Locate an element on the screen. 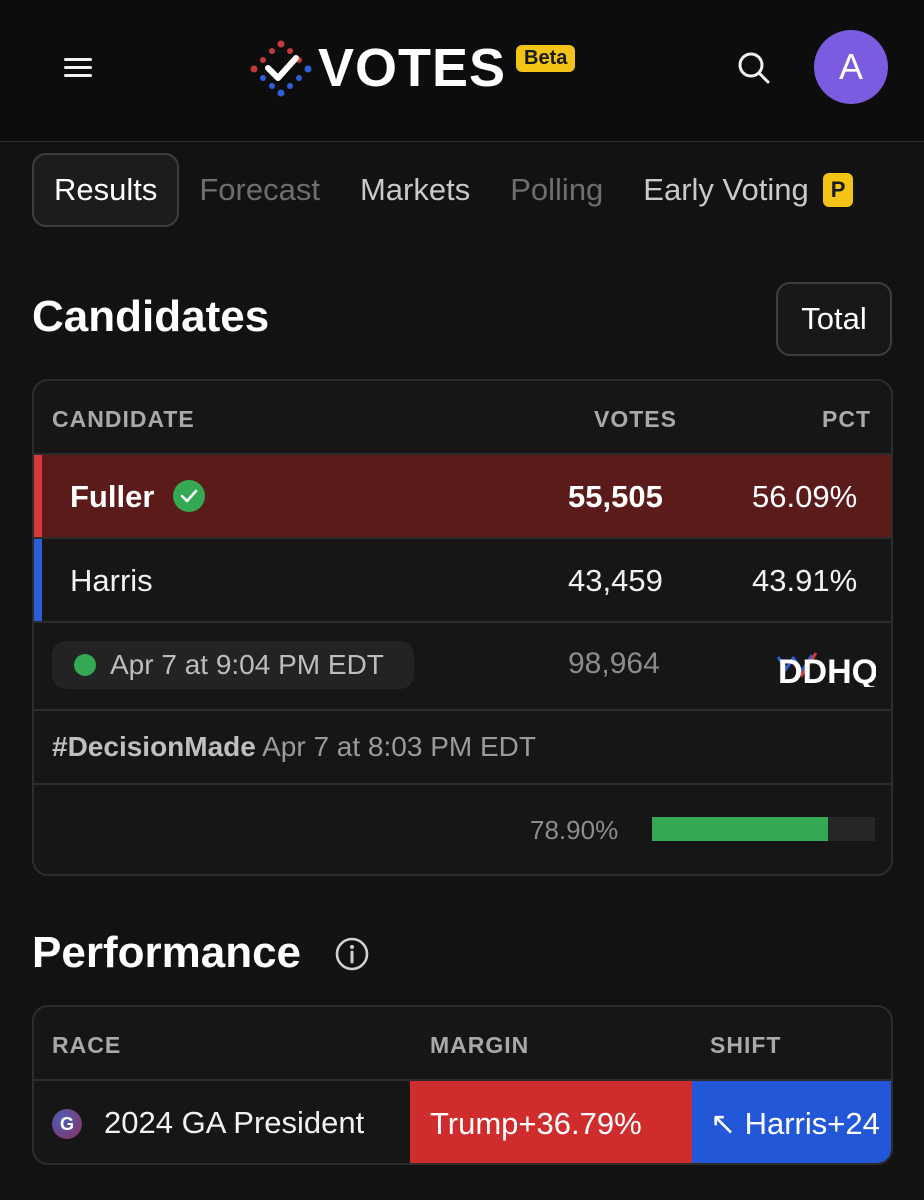  race-name: 2024 GA President is located at coordinates (234, 1122).